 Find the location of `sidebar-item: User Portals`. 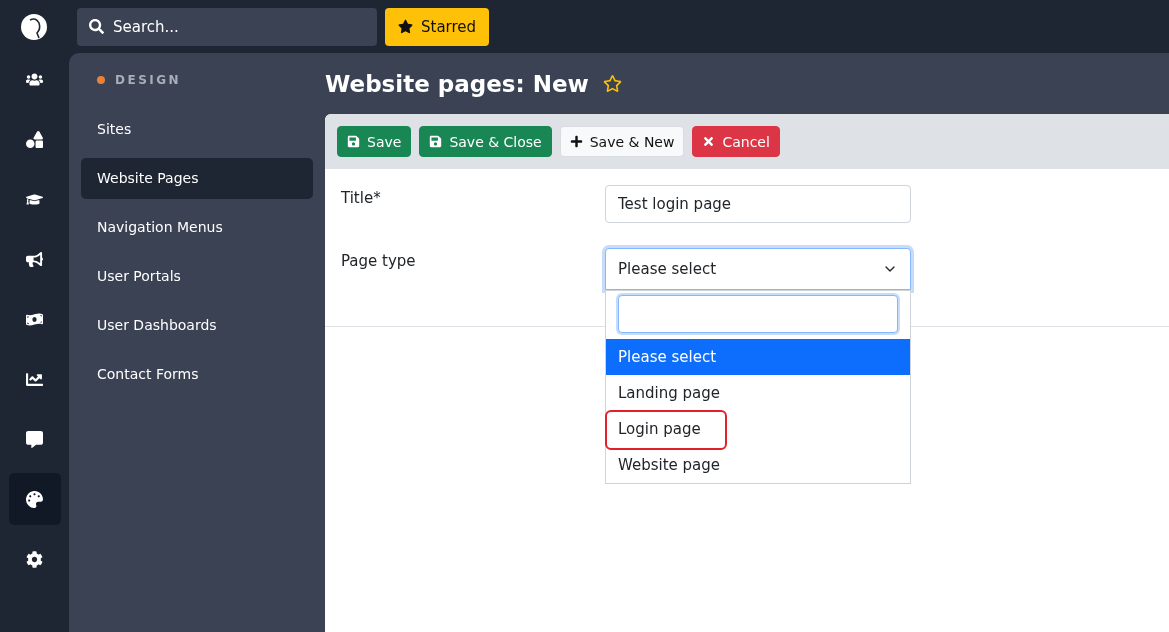

sidebar-item: User Portals is located at coordinates (197, 276).